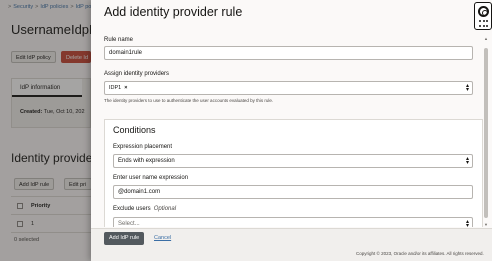 The image size is (492, 261). Describe the element at coordinates (173, 12) in the screenshot. I see `panel-title: Add identity provider rule` at that location.